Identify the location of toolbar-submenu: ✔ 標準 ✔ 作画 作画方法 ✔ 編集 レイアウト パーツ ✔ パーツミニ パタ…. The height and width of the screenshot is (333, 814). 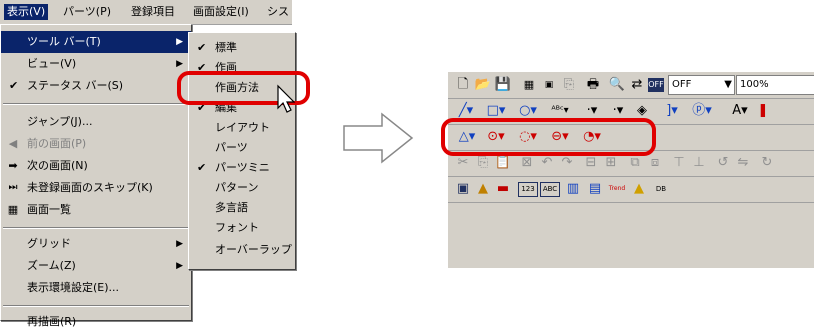
(242, 151).